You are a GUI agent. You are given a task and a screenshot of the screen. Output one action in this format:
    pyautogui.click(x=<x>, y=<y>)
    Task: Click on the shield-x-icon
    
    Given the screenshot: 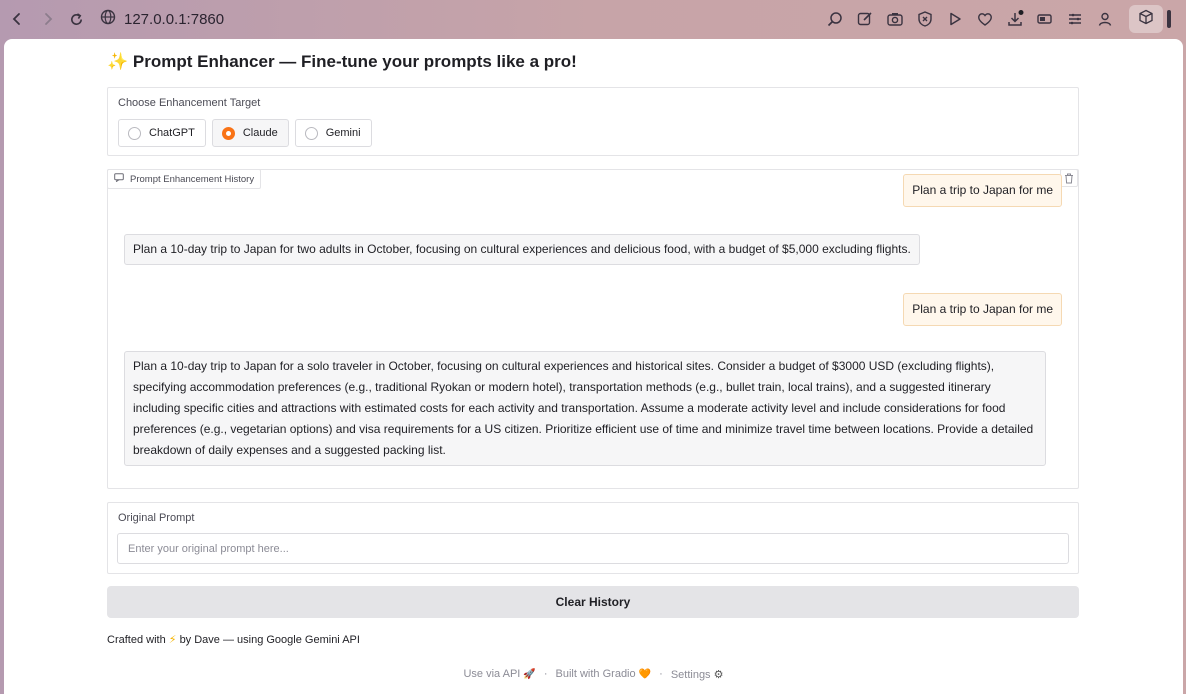 What is the action you would take?
    pyautogui.click(x=925, y=19)
    